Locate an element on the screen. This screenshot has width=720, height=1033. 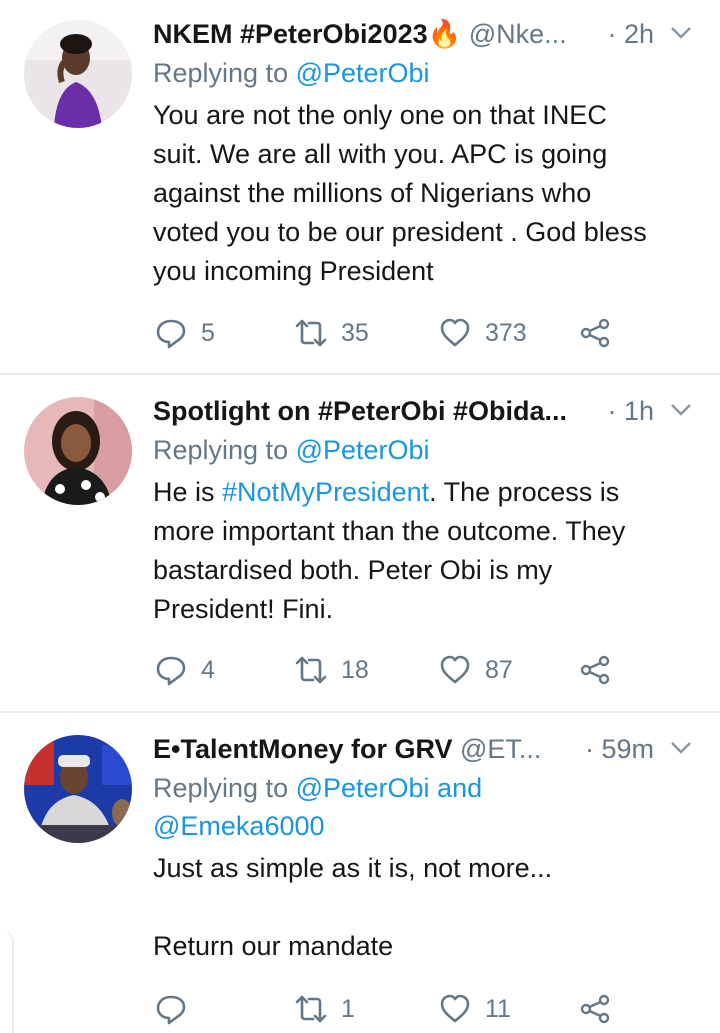
reply-count: 5 is located at coordinates (208, 332).